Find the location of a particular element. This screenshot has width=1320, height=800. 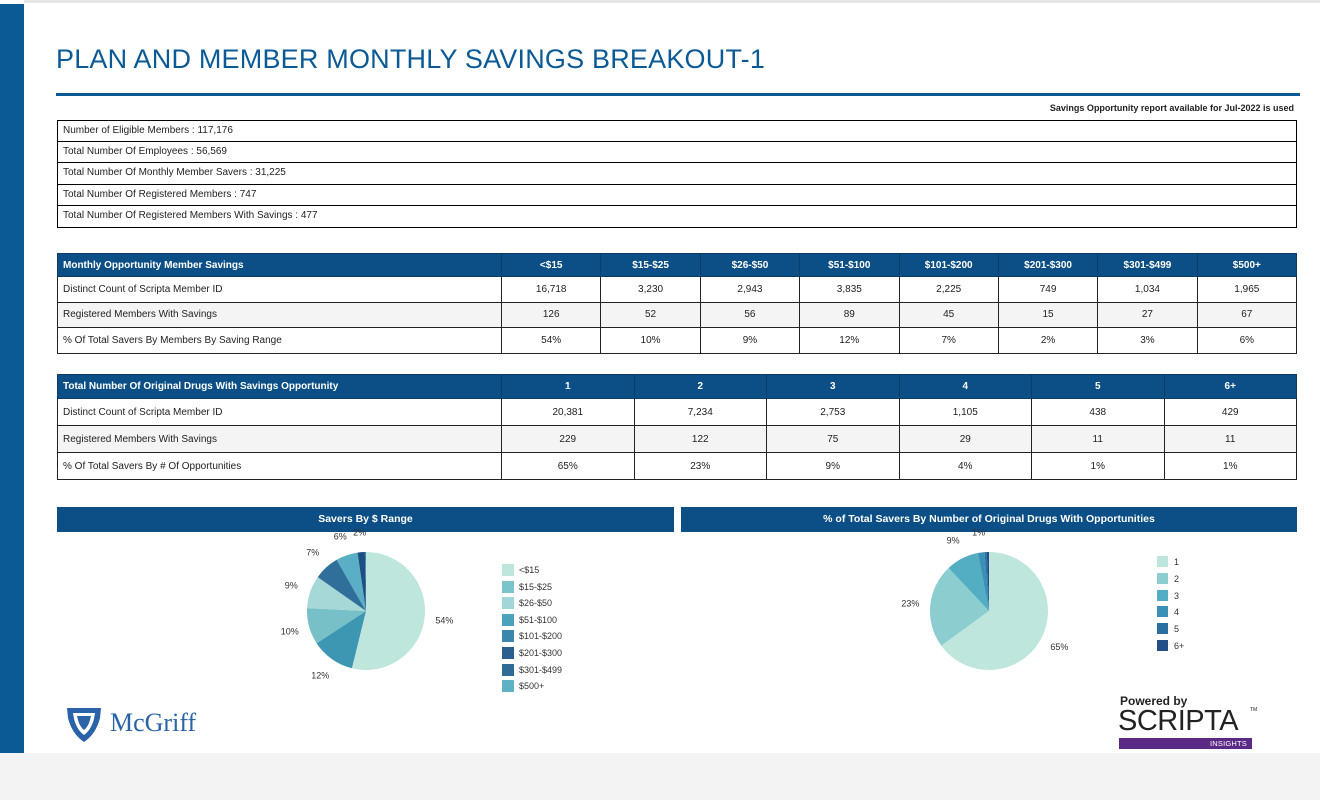

table-cell: 15 is located at coordinates (1048, 314).